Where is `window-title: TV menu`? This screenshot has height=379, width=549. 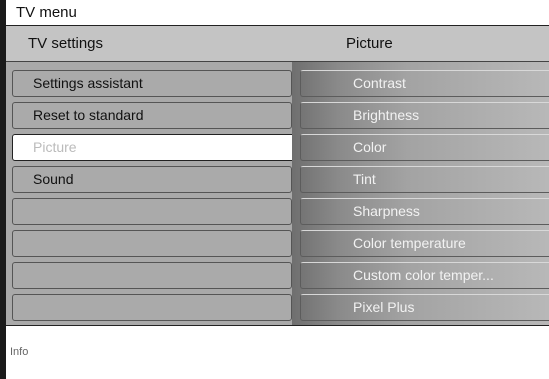 window-title: TV menu is located at coordinates (277, 13).